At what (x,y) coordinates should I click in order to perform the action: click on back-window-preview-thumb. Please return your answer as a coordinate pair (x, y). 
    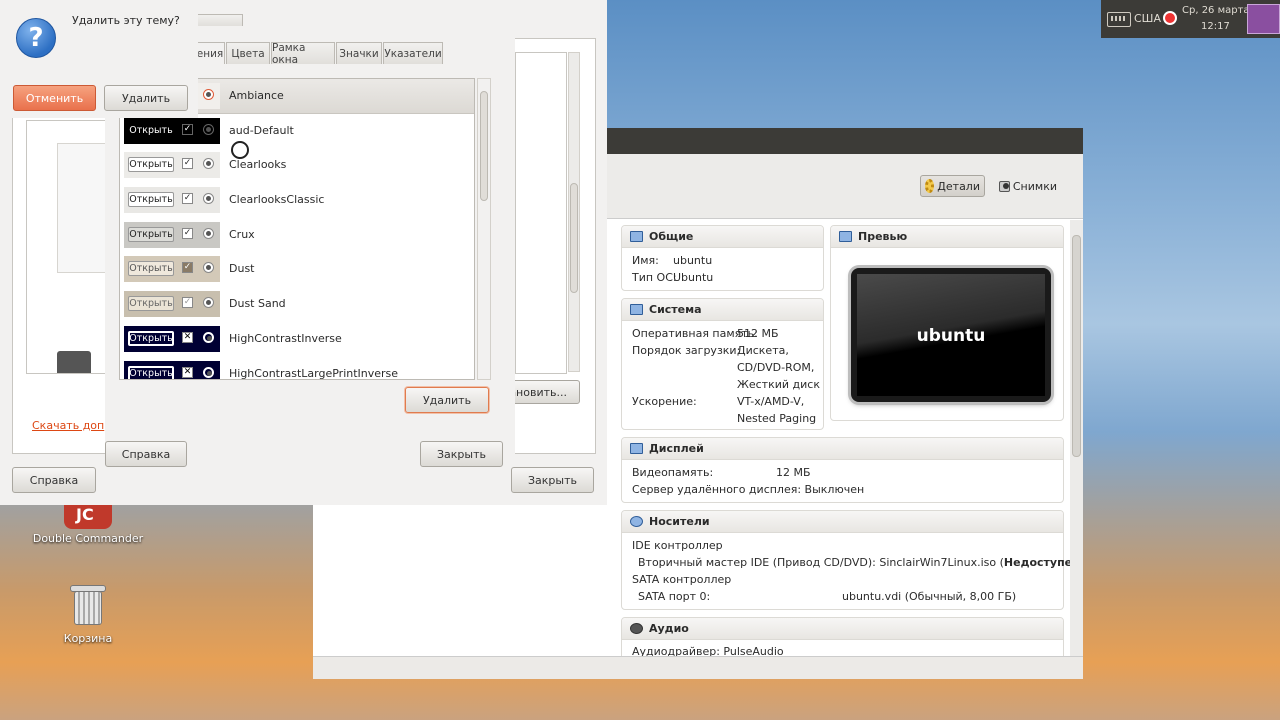
    Looking at the image, I should click on (74, 362).